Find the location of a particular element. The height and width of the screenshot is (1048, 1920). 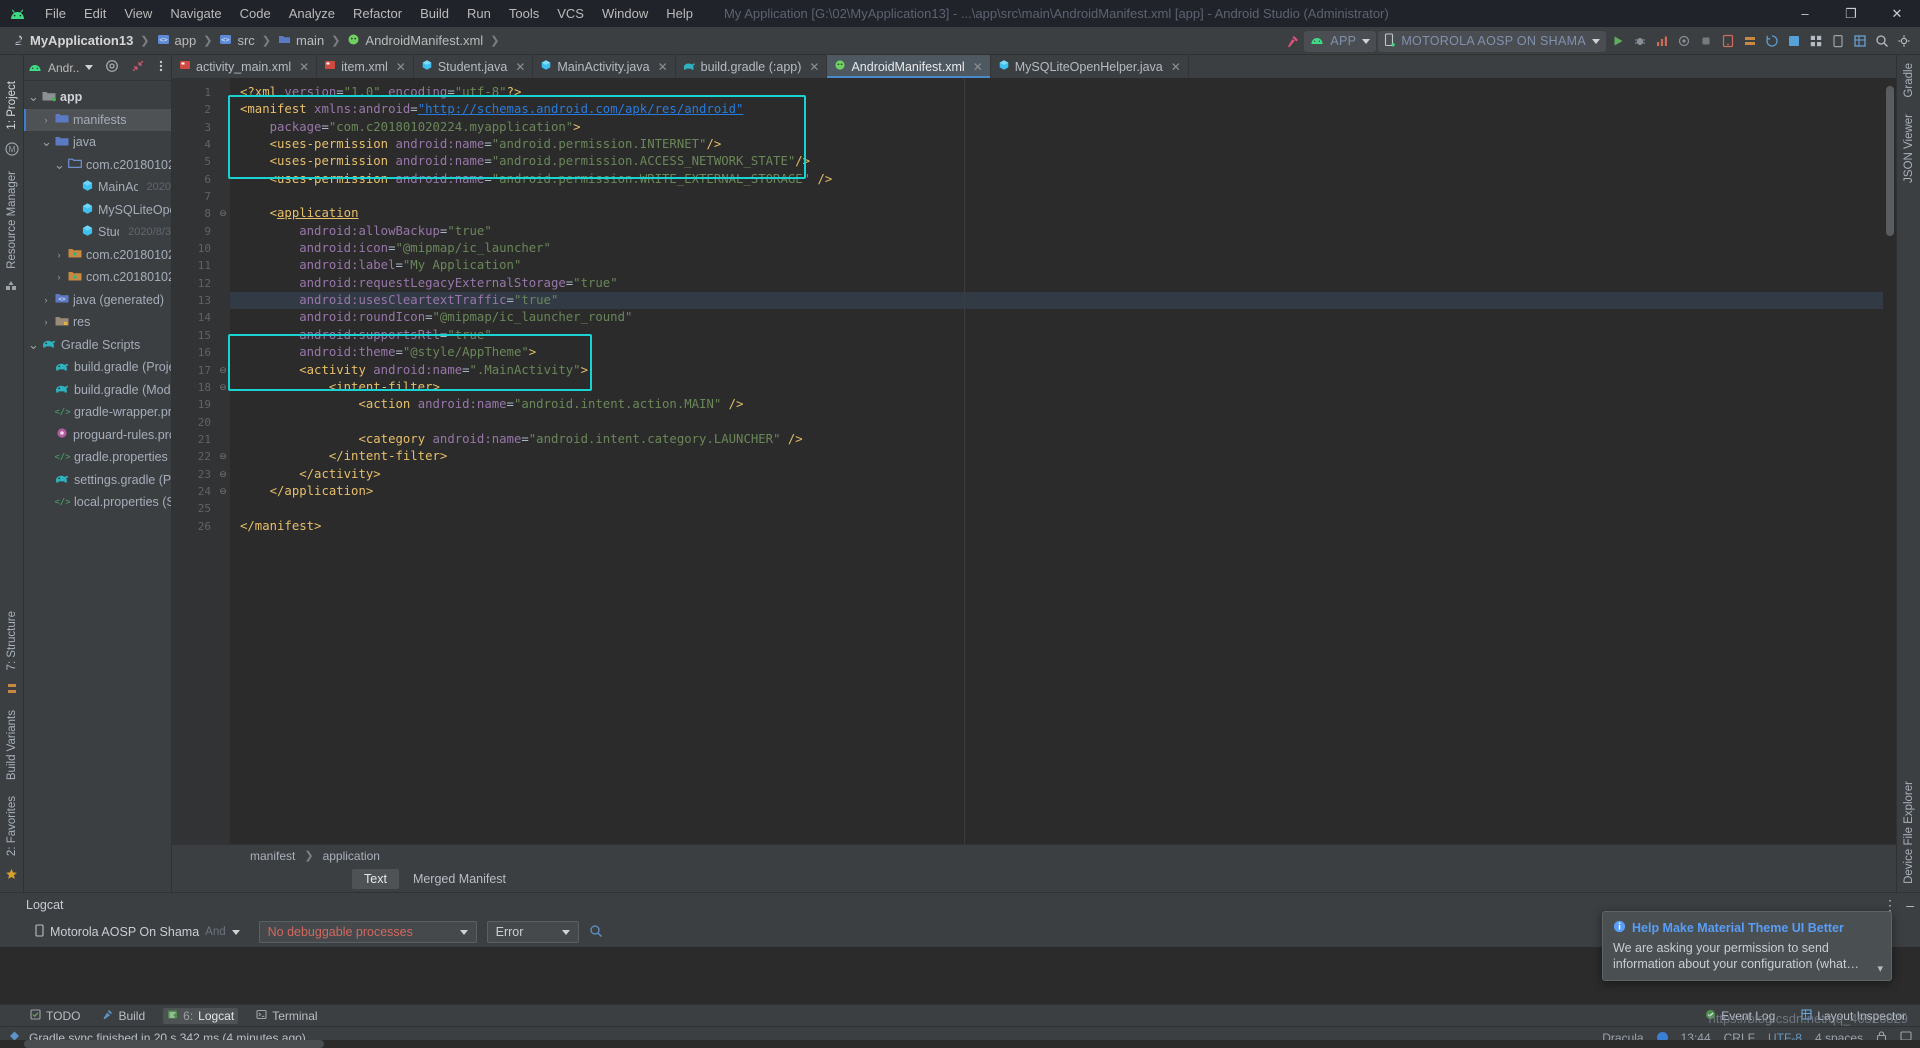

layout-inspector-toolbar-icon is located at coordinates (1860, 41).